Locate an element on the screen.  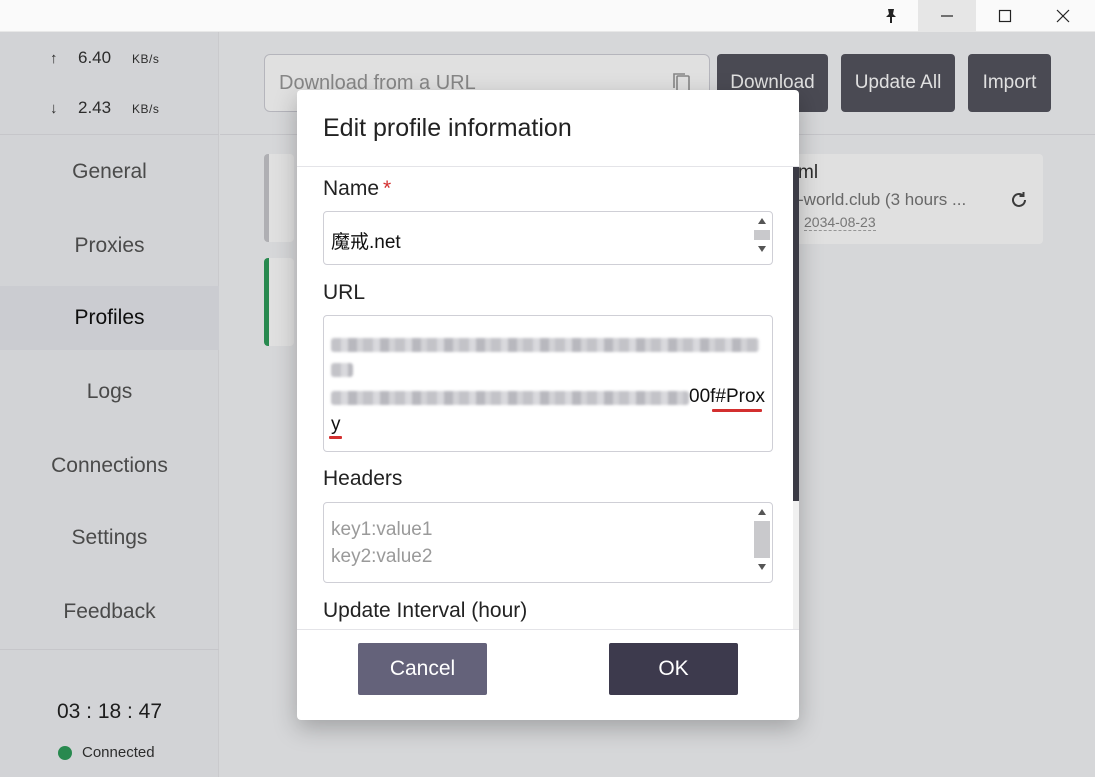
window-titlebar is located at coordinates (547, 16).